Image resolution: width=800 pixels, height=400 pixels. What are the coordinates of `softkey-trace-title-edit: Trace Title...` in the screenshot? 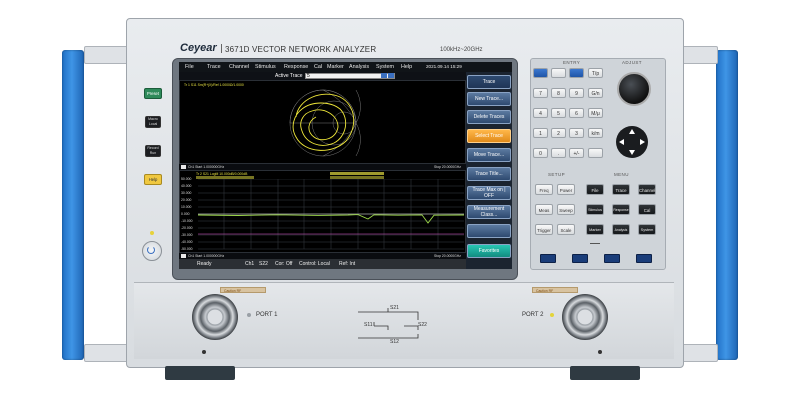 It's located at (489, 174).